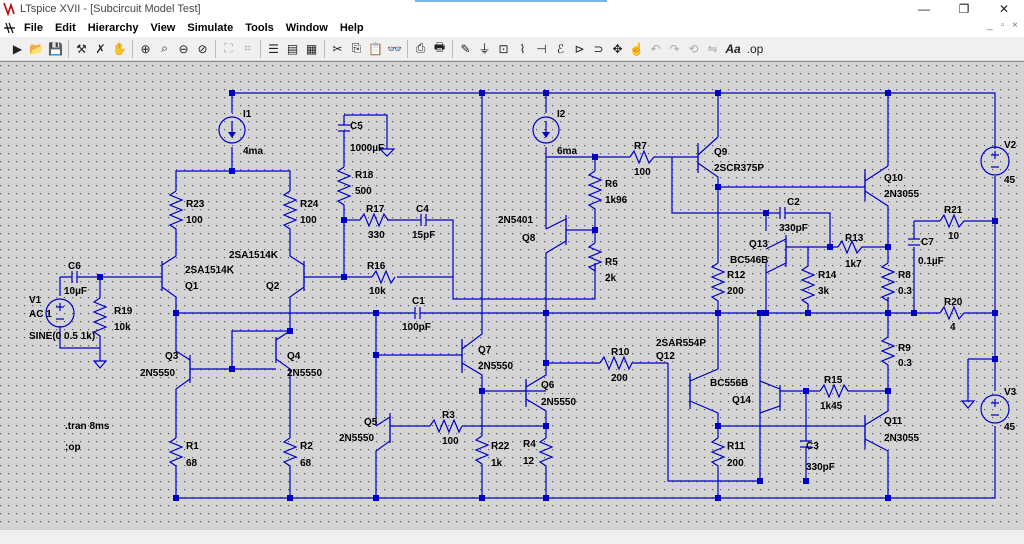  I want to click on zoom-out-icon: ⊖, so click(183, 49).